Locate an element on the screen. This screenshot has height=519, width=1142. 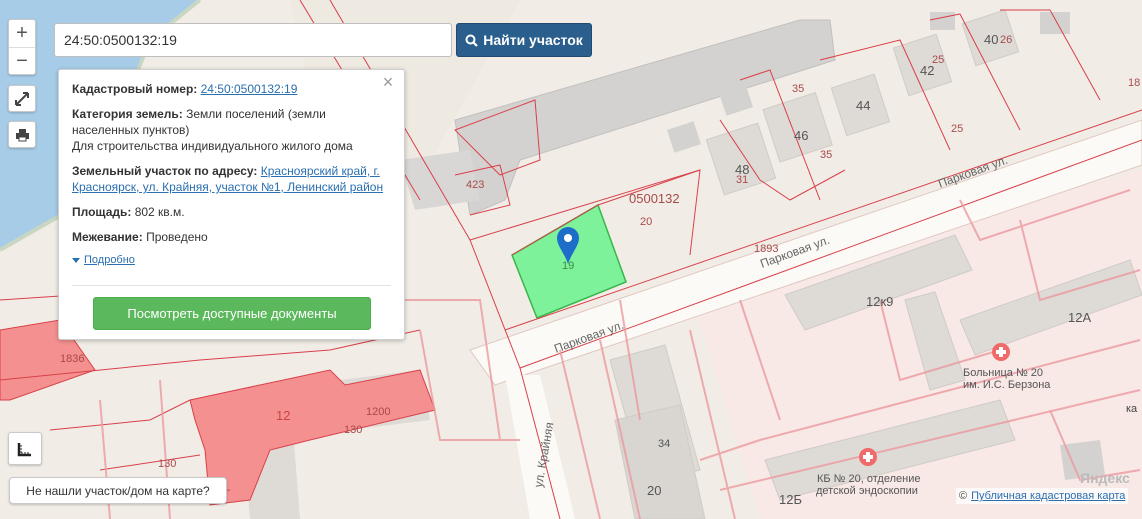
label-25b: 25 is located at coordinates (957, 129).